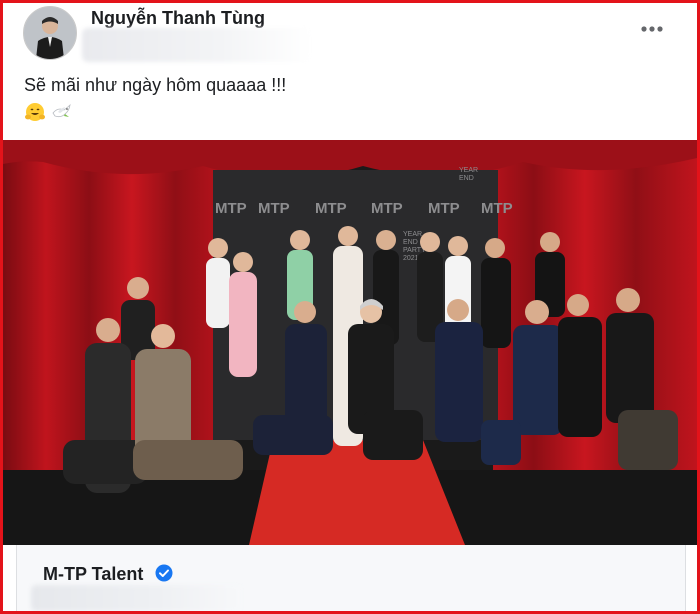 The width and height of the screenshot is (700, 614). I want to click on more-horizontal-icon, so click(652, 29).